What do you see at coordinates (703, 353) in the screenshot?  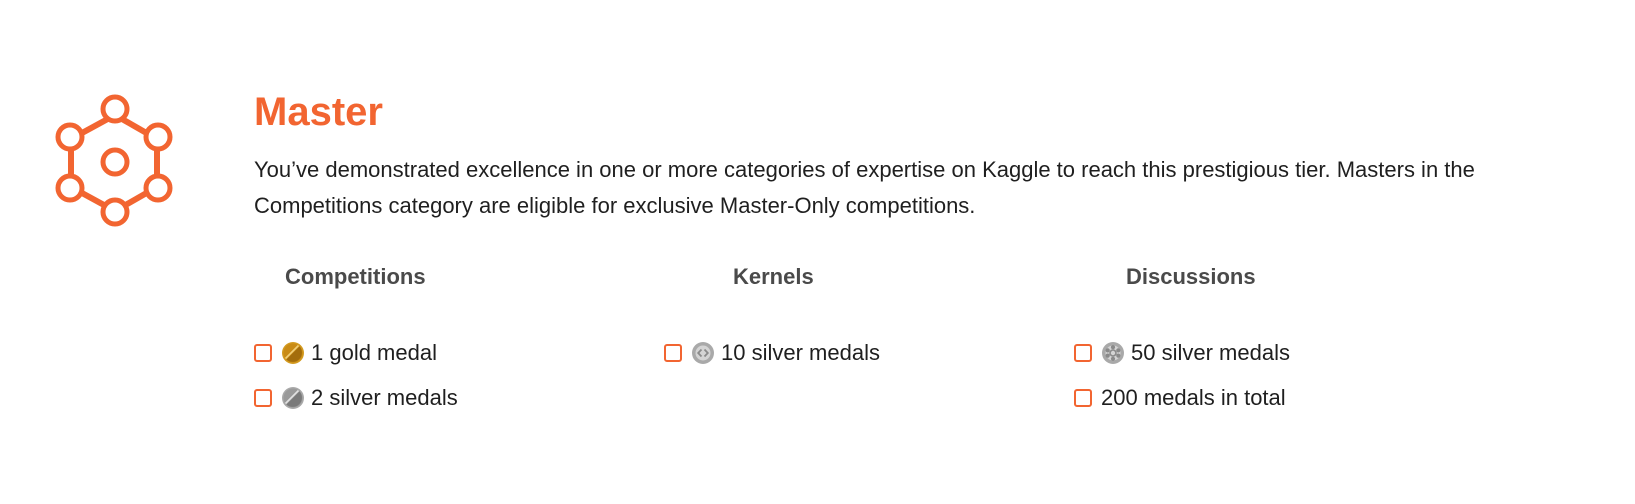 I see `silver-kernel-medal-icon` at bounding box center [703, 353].